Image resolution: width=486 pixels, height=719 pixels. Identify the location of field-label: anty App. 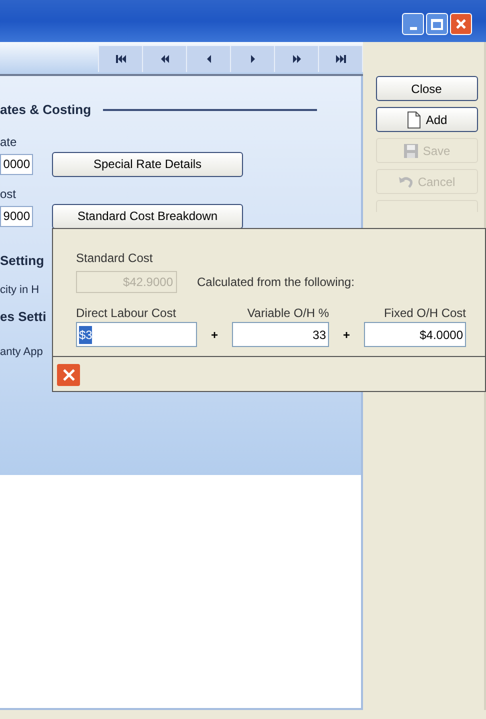
(21, 352).